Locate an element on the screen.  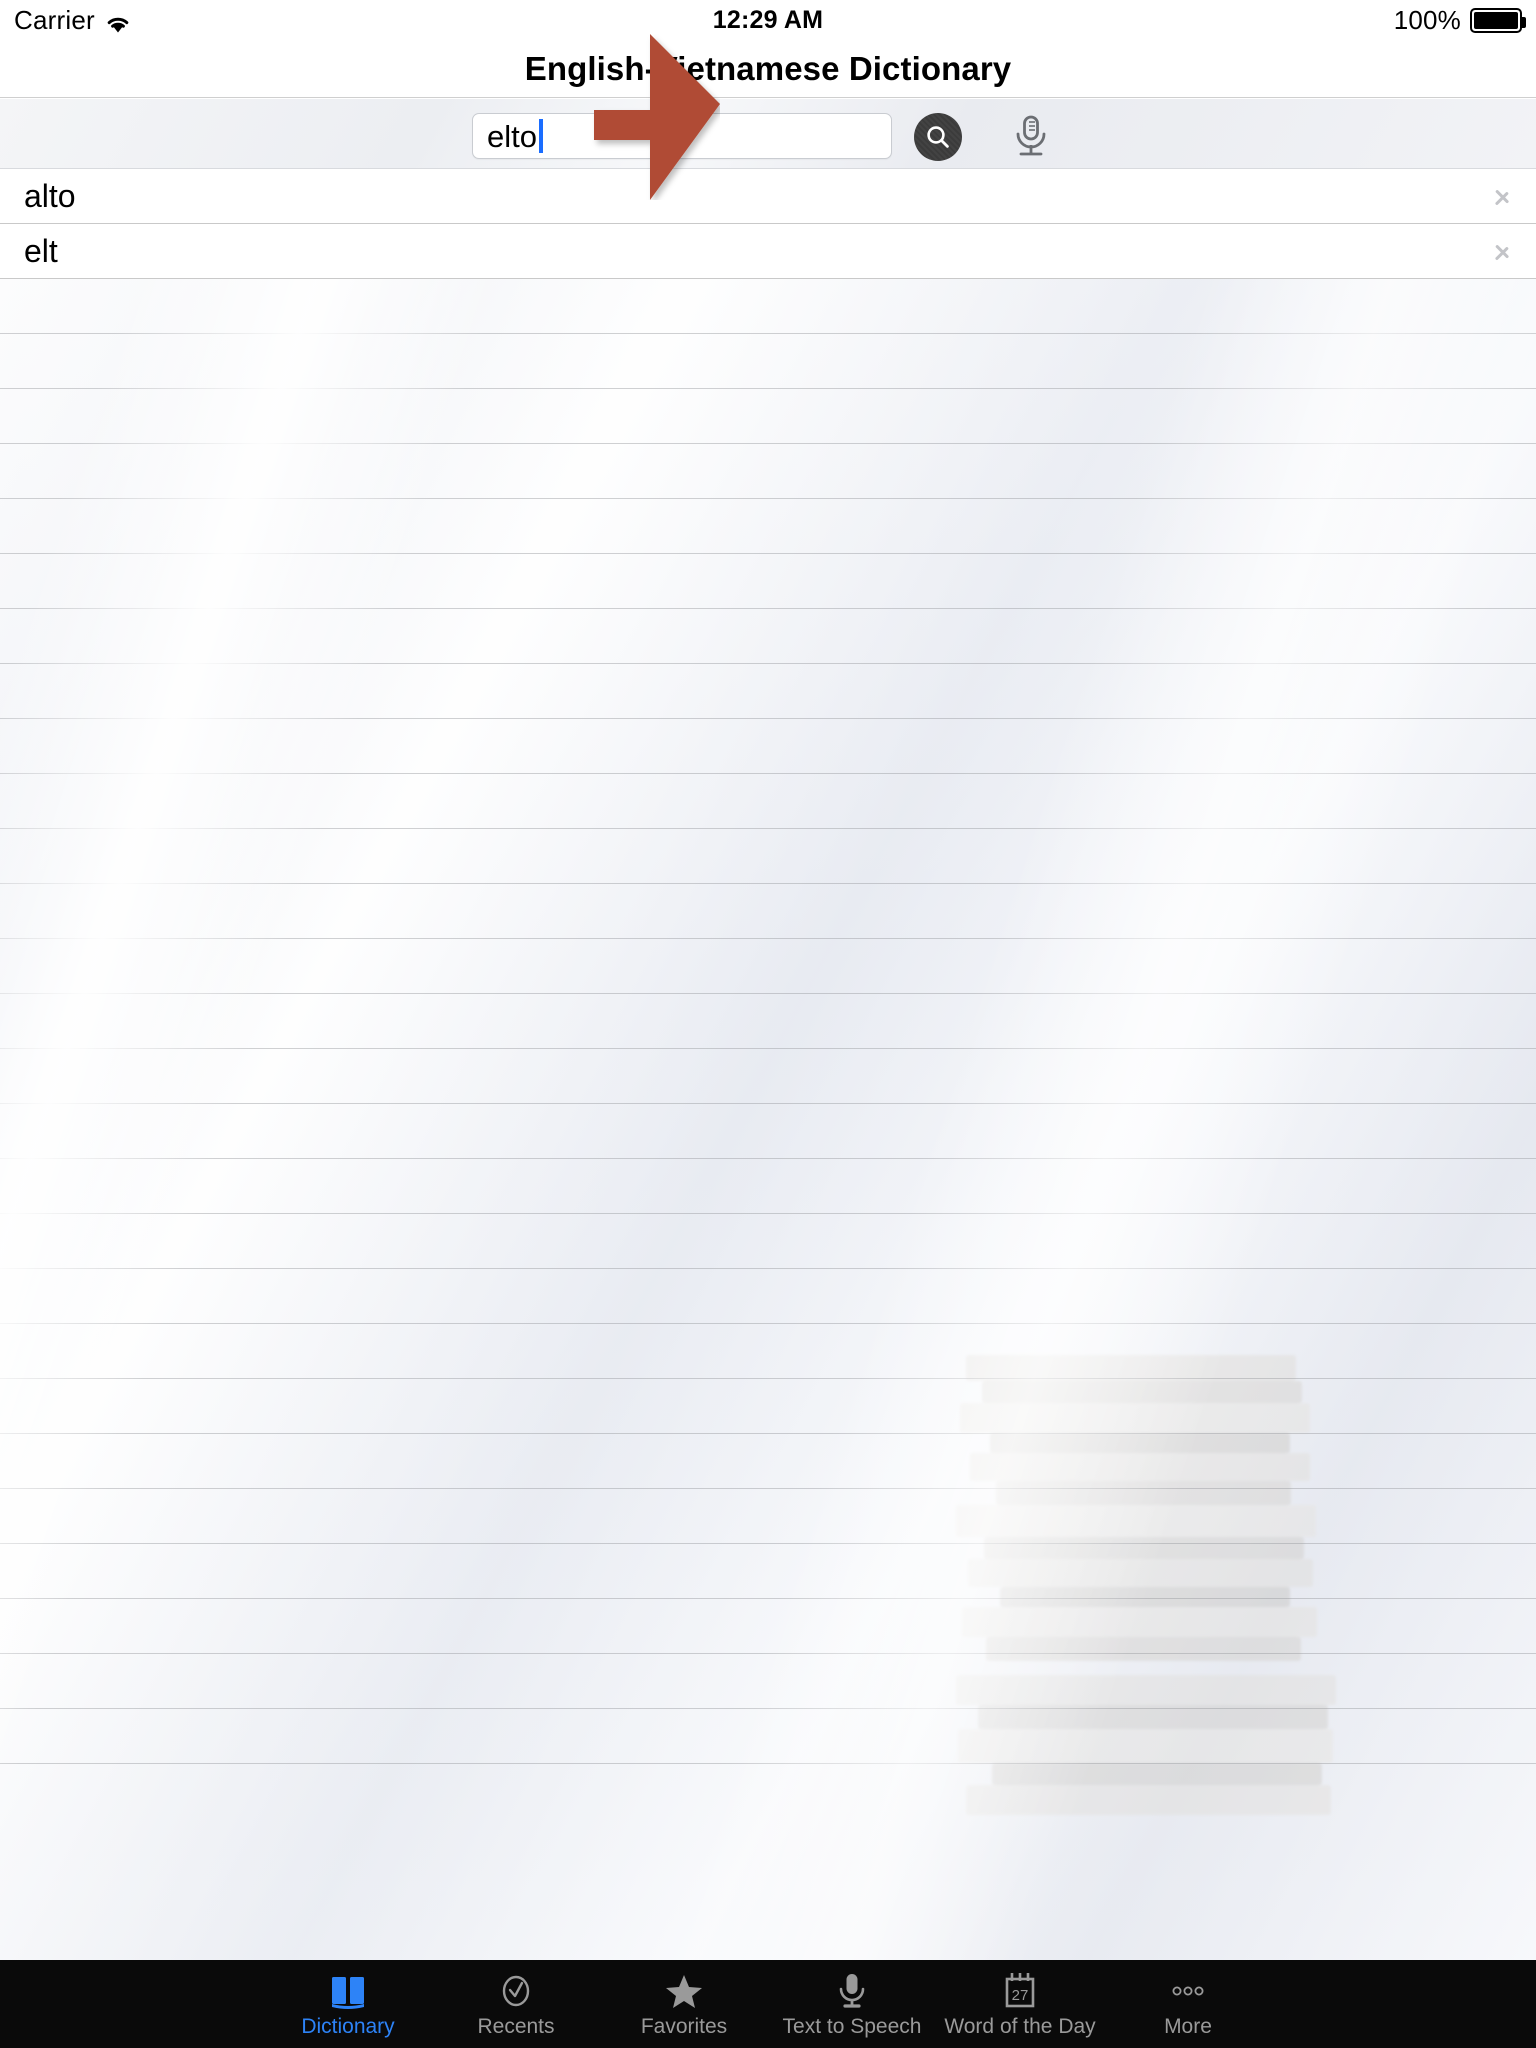
status-bar: Carrier 12:29 AM 100% is located at coordinates (768, 20).